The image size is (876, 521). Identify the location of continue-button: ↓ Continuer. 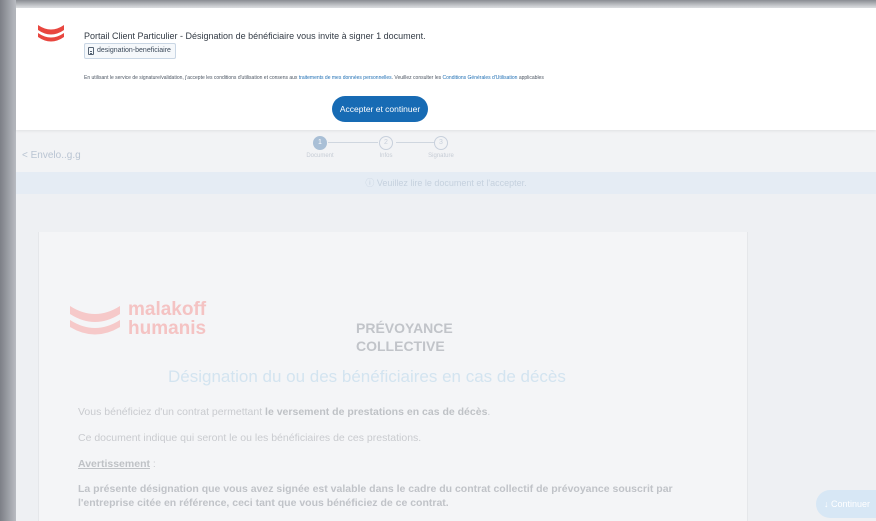
(846, 504).